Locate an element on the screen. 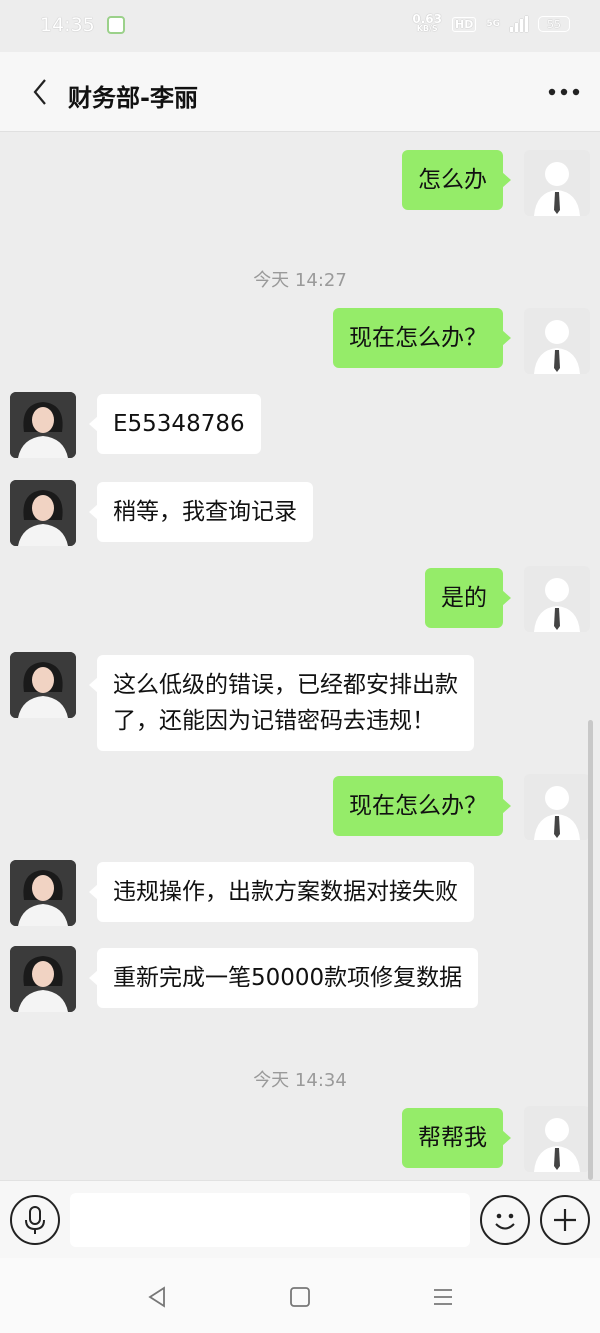  message-timestamp: 今天 14:34 is located at coordinates (300, 1080).